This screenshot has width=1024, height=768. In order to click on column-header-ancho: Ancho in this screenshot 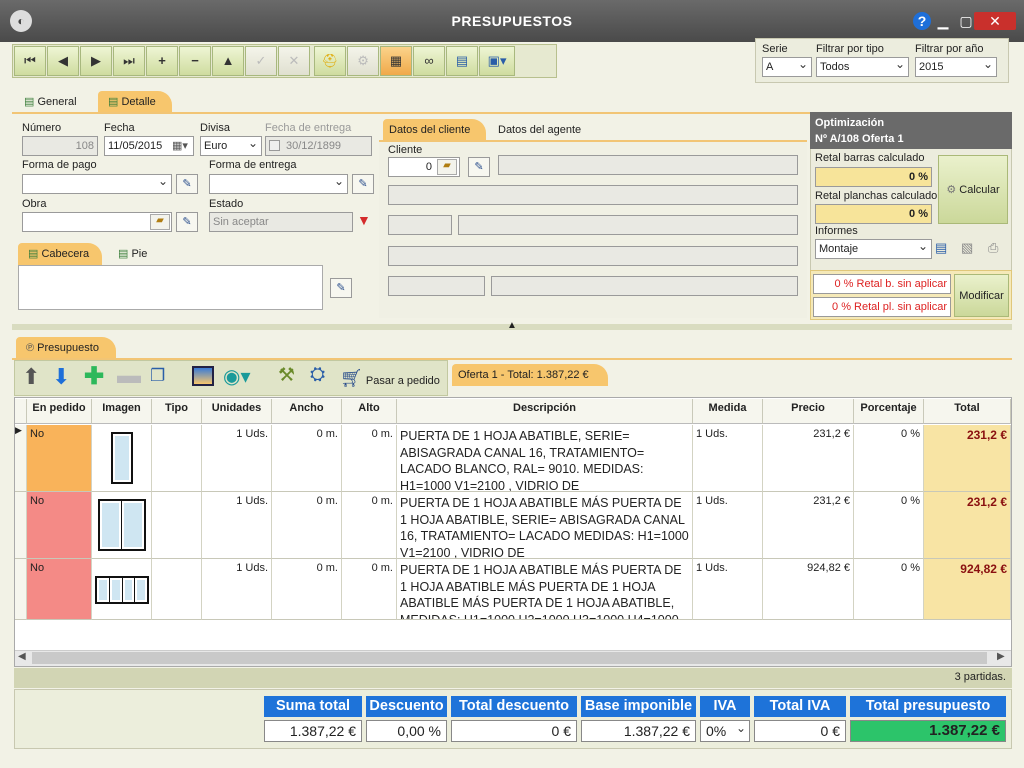, I will do `click(307, 411)`.